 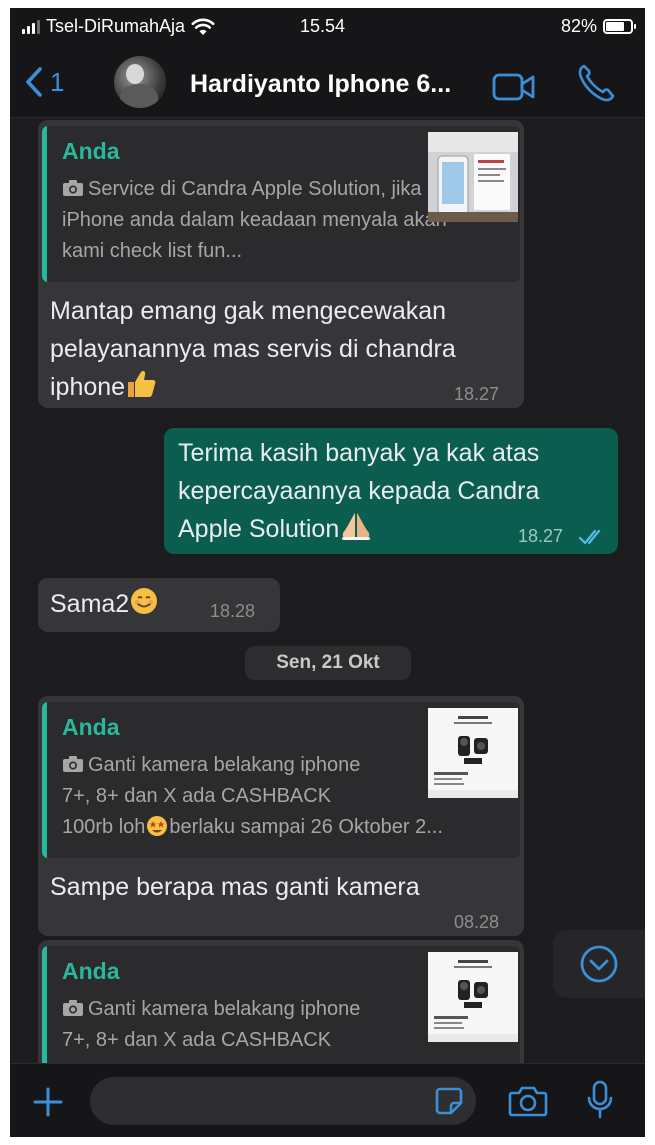 What do you see at coordinates (328, 663) in the screenshot?
I see `date-separator: Sen, 21 Okt` at bounding box center [328, 663].